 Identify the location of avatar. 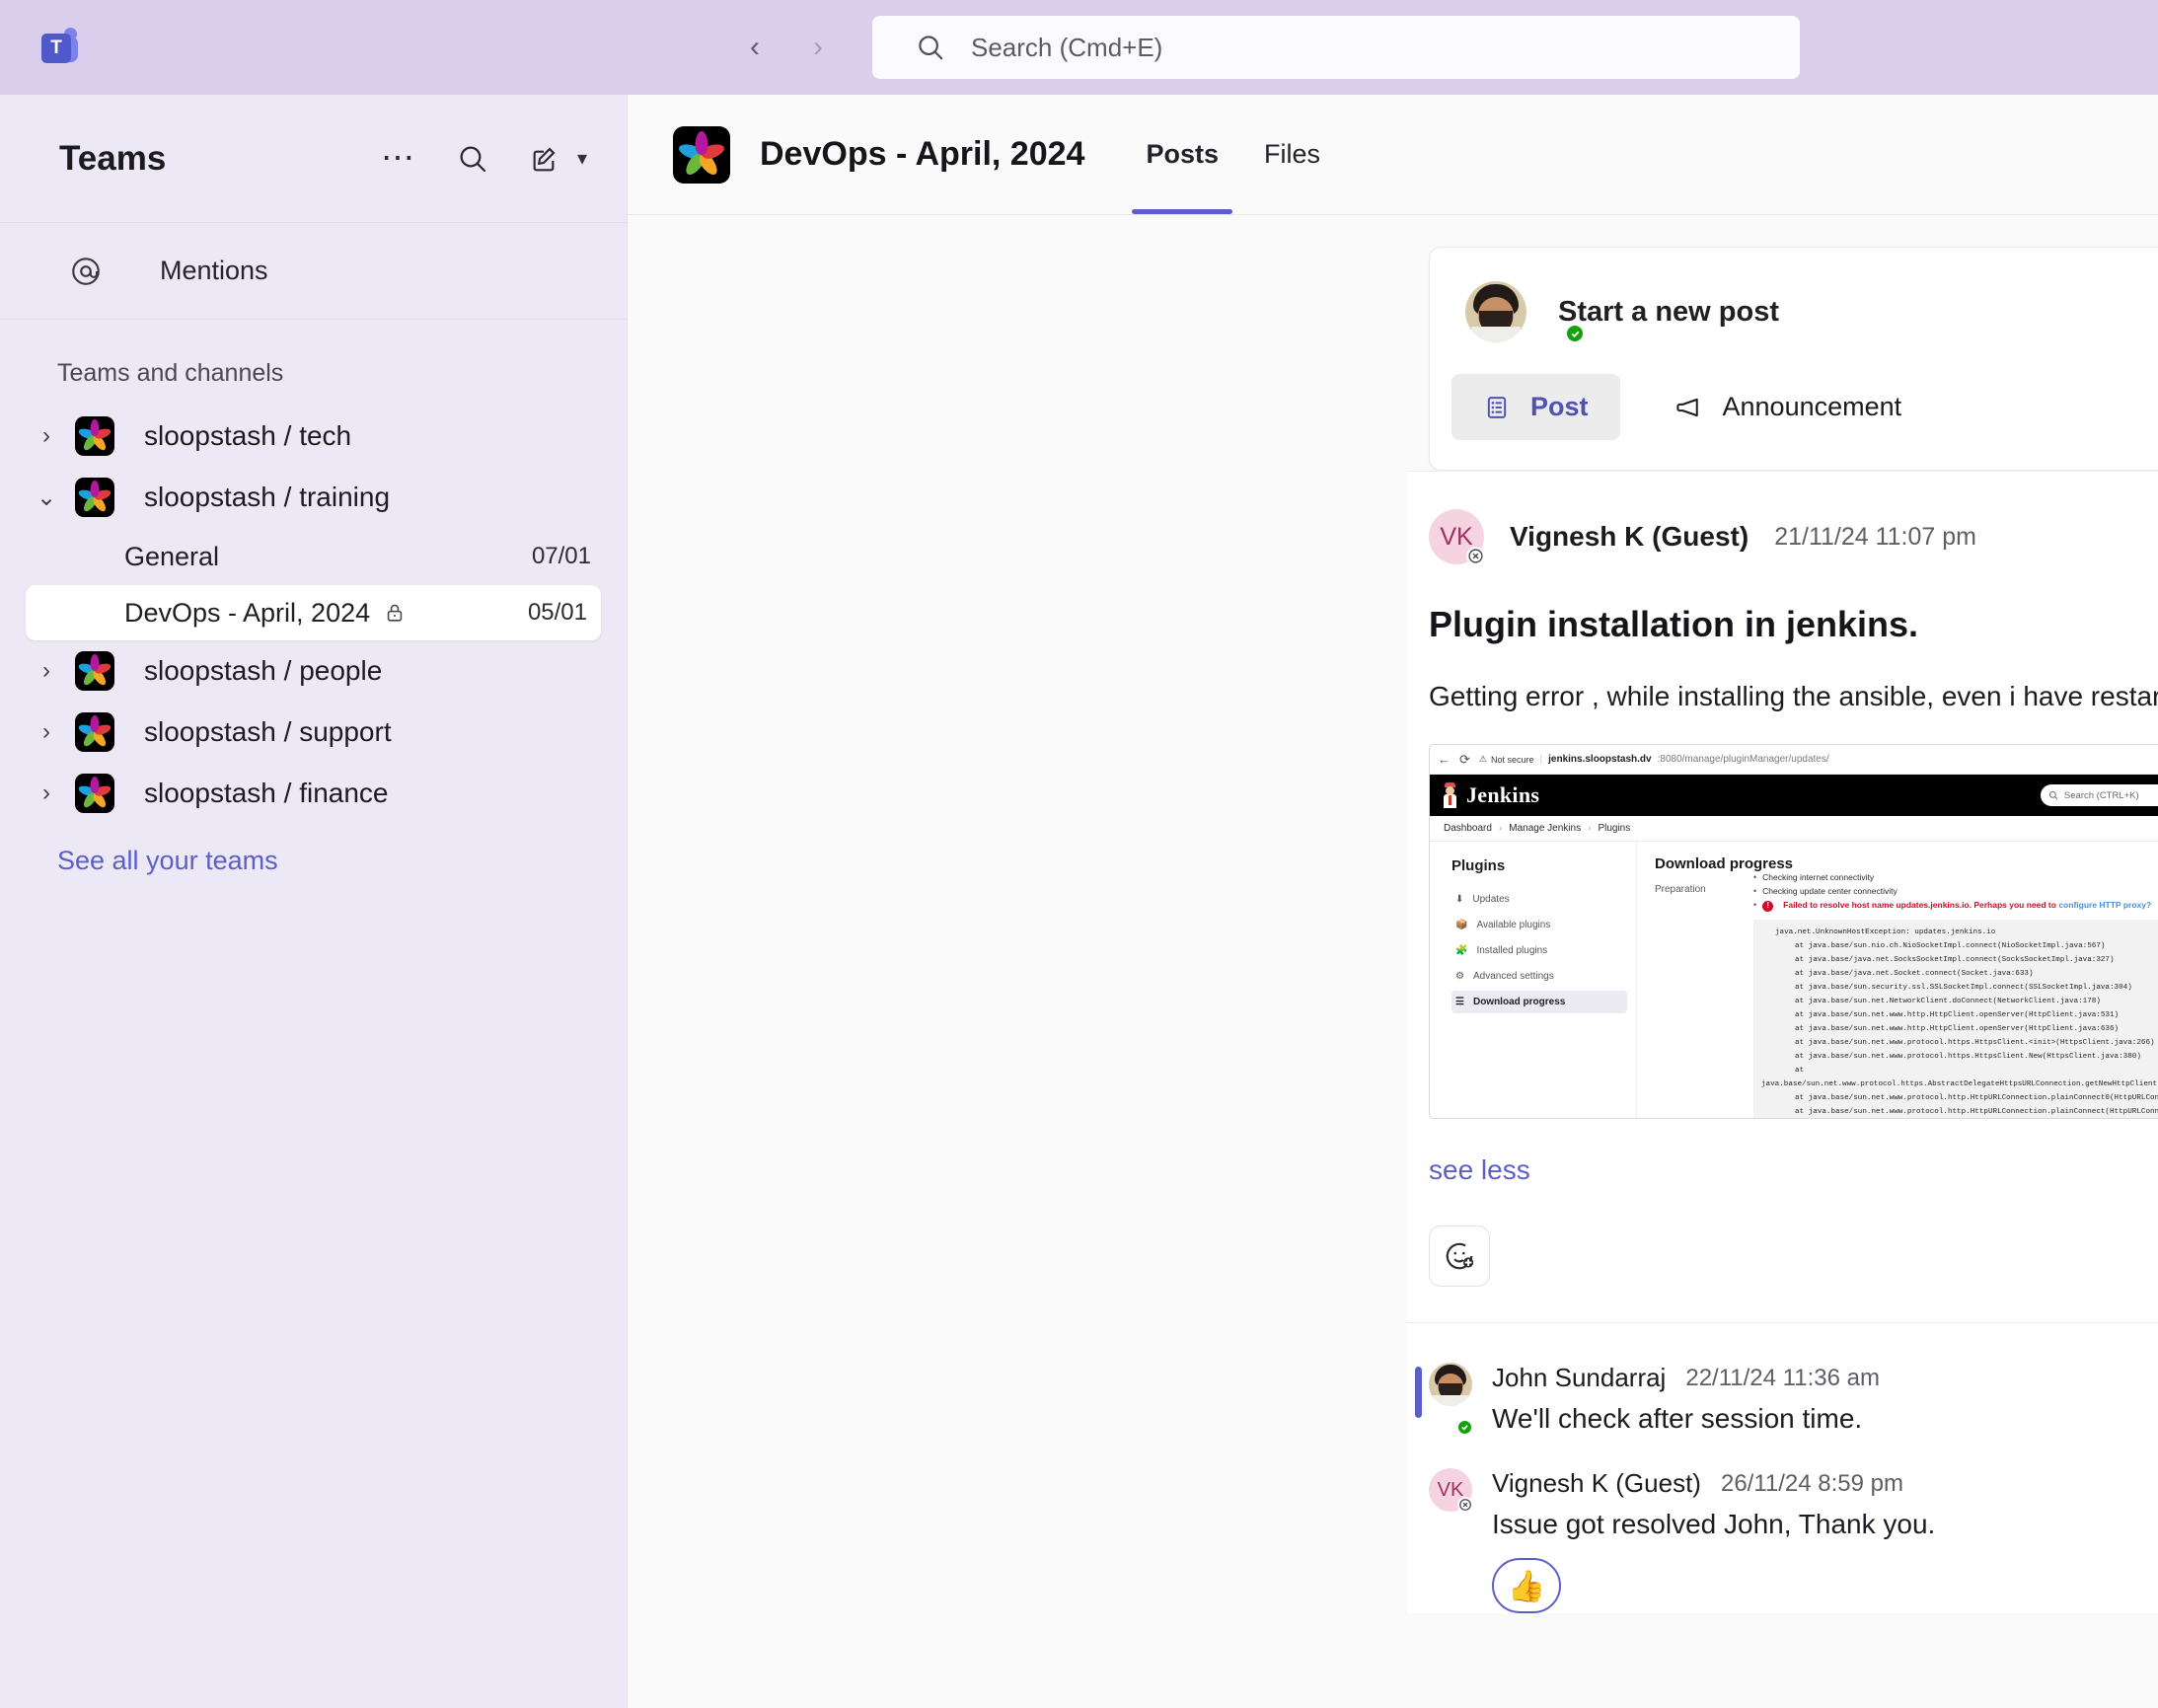
(1495, 311).